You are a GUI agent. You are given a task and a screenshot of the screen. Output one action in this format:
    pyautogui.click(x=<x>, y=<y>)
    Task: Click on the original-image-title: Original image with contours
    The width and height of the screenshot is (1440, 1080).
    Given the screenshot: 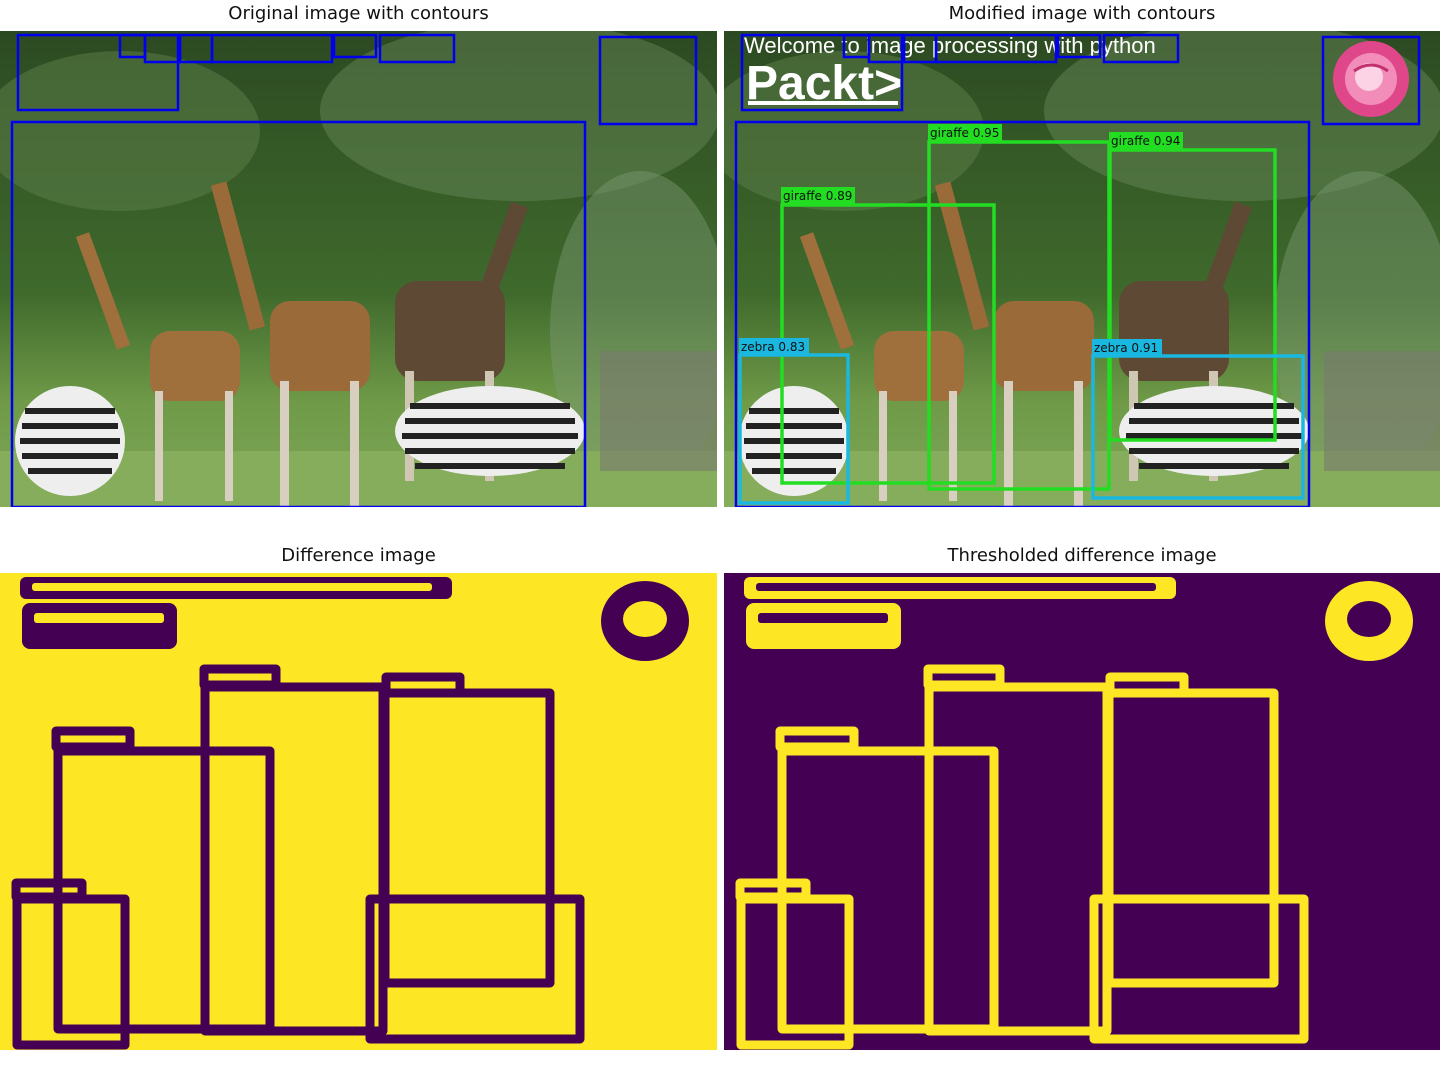 What is the action you would take?
    pyautogui.click(x=358, y=13)
    